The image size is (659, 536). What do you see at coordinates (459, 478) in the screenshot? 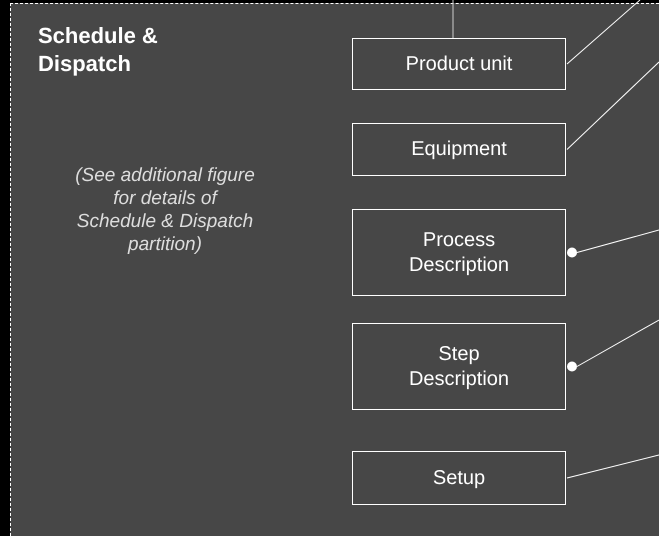
I see `class-box: Setup` at bounding box center [459, 478].